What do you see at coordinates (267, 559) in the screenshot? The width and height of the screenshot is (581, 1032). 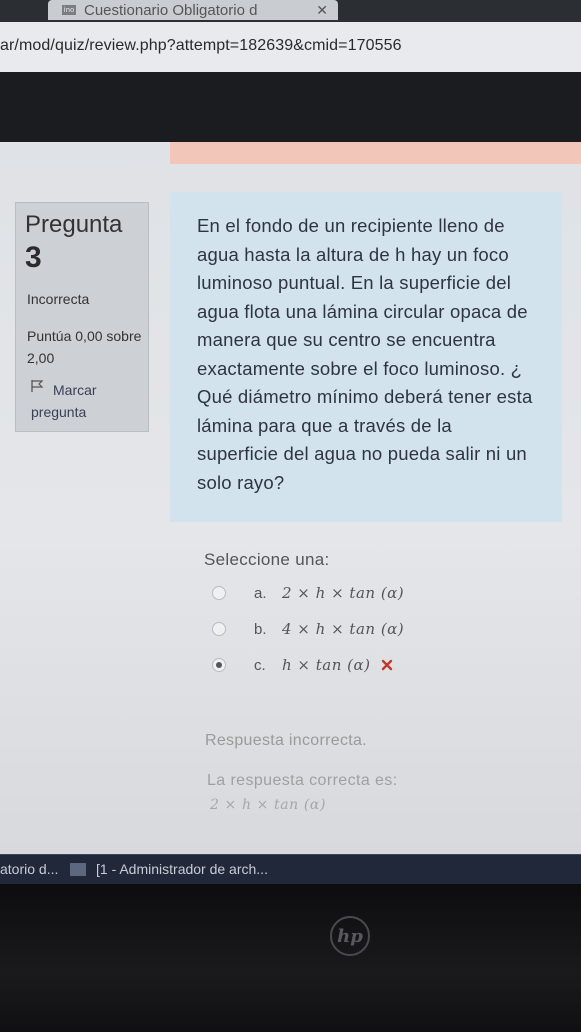 I see `select-one-label: Seleccione una:` at bounding box center [267, 559].